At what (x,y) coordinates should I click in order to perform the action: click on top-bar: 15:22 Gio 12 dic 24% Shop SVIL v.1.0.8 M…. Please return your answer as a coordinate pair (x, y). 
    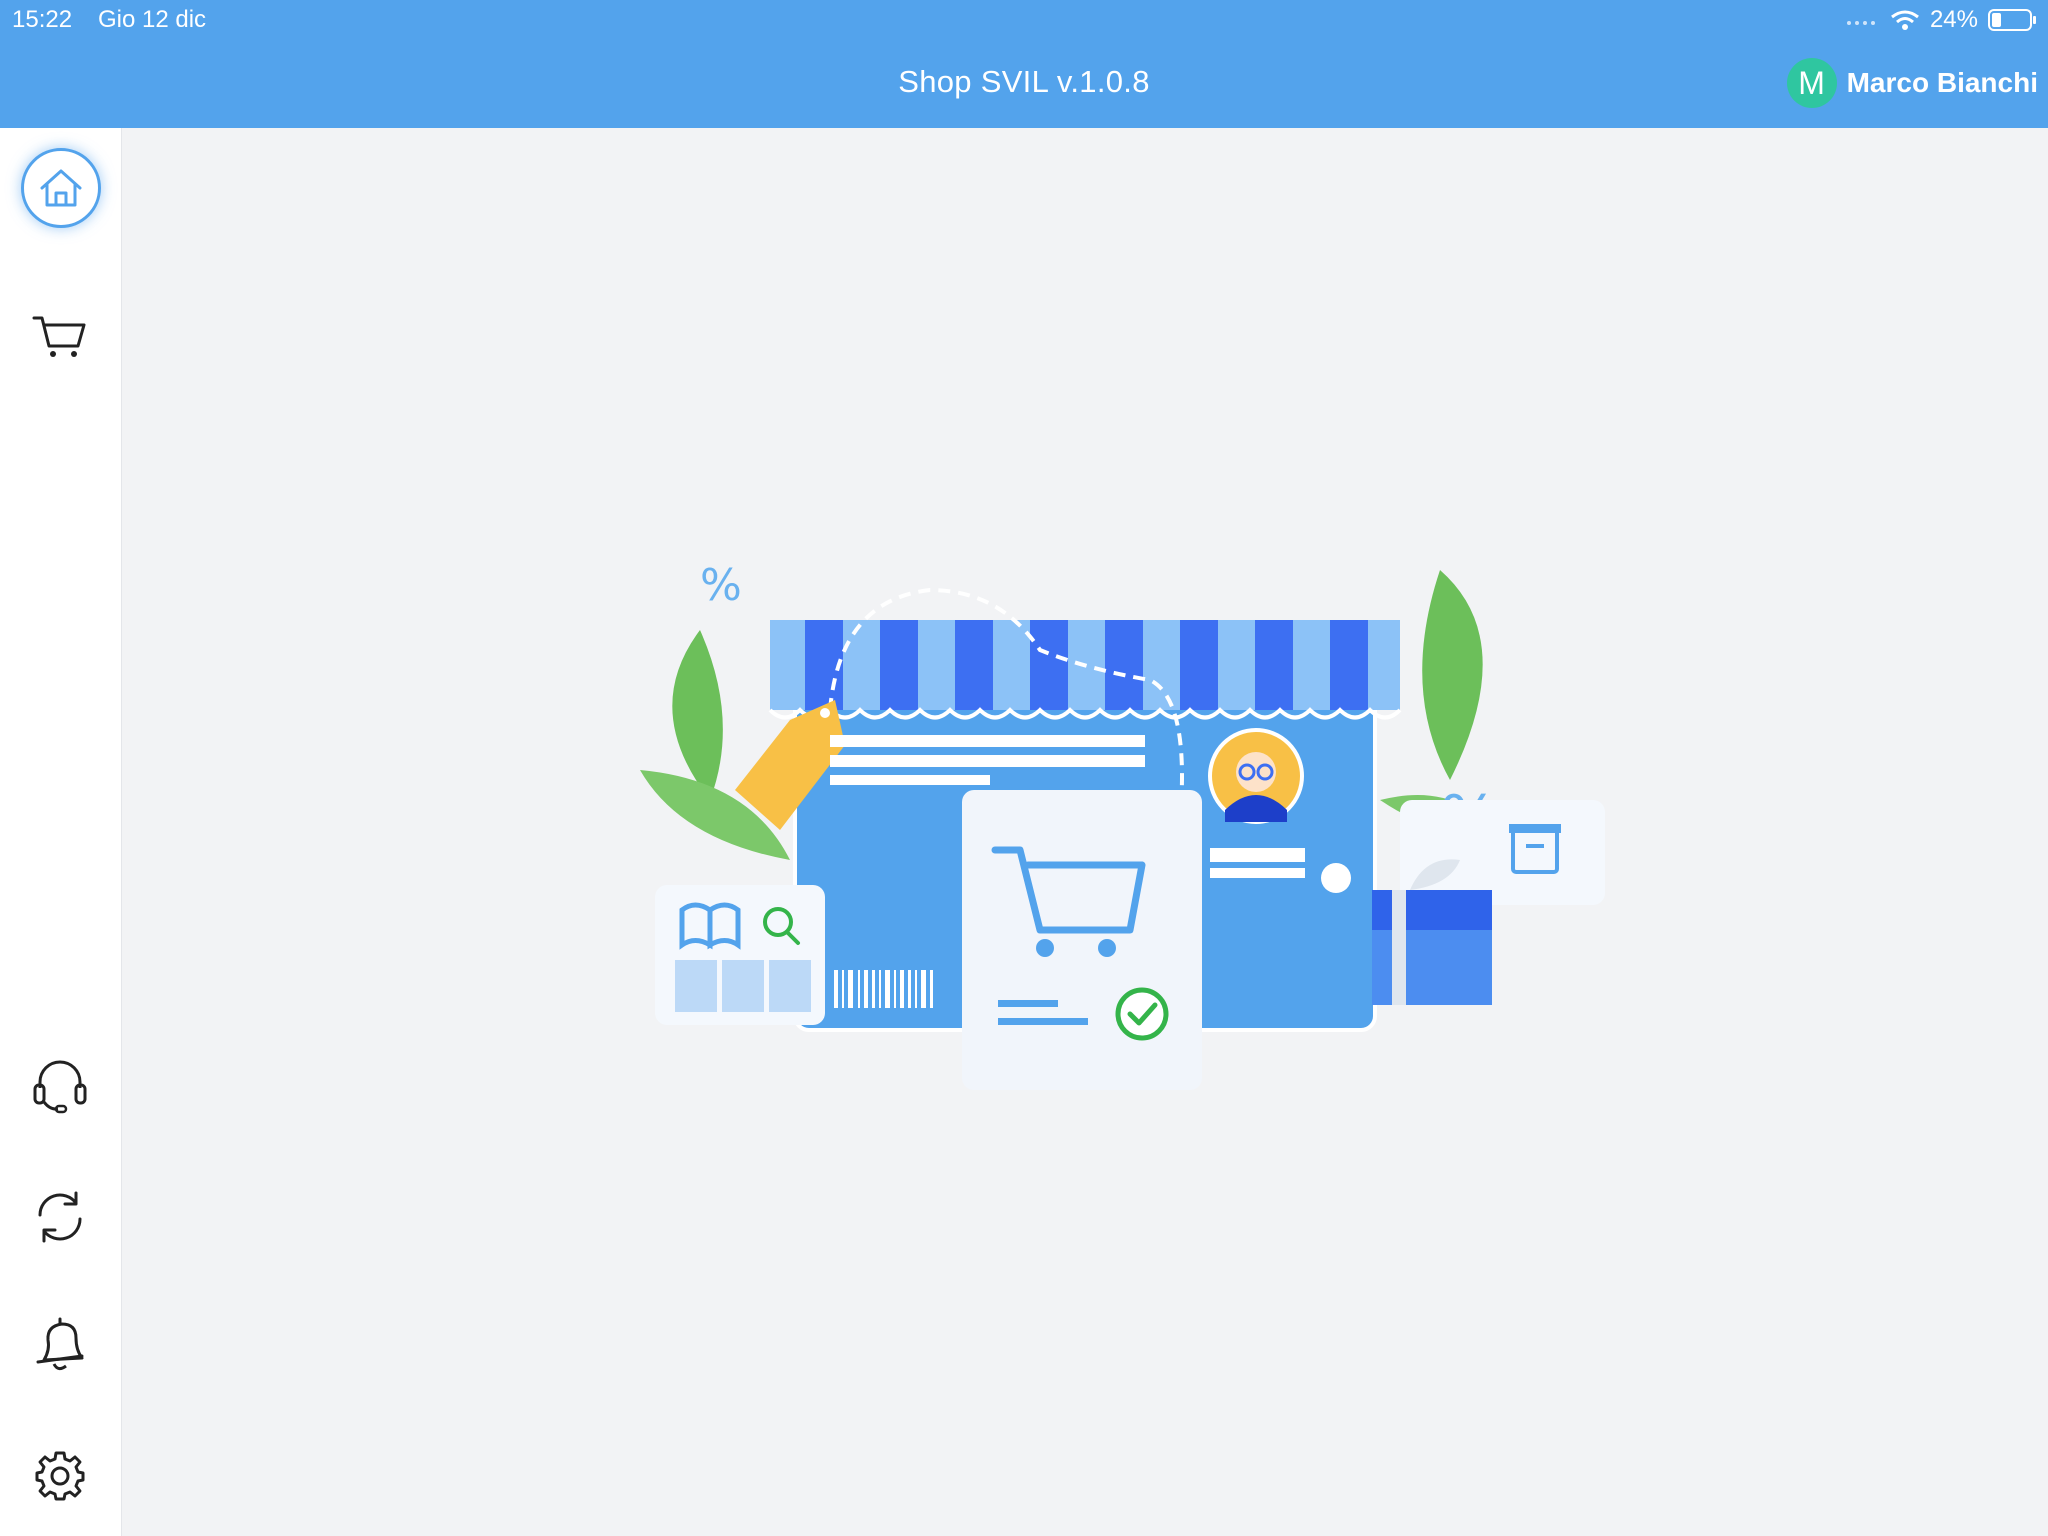
    Looking at the image, I should click on (1024, 64).